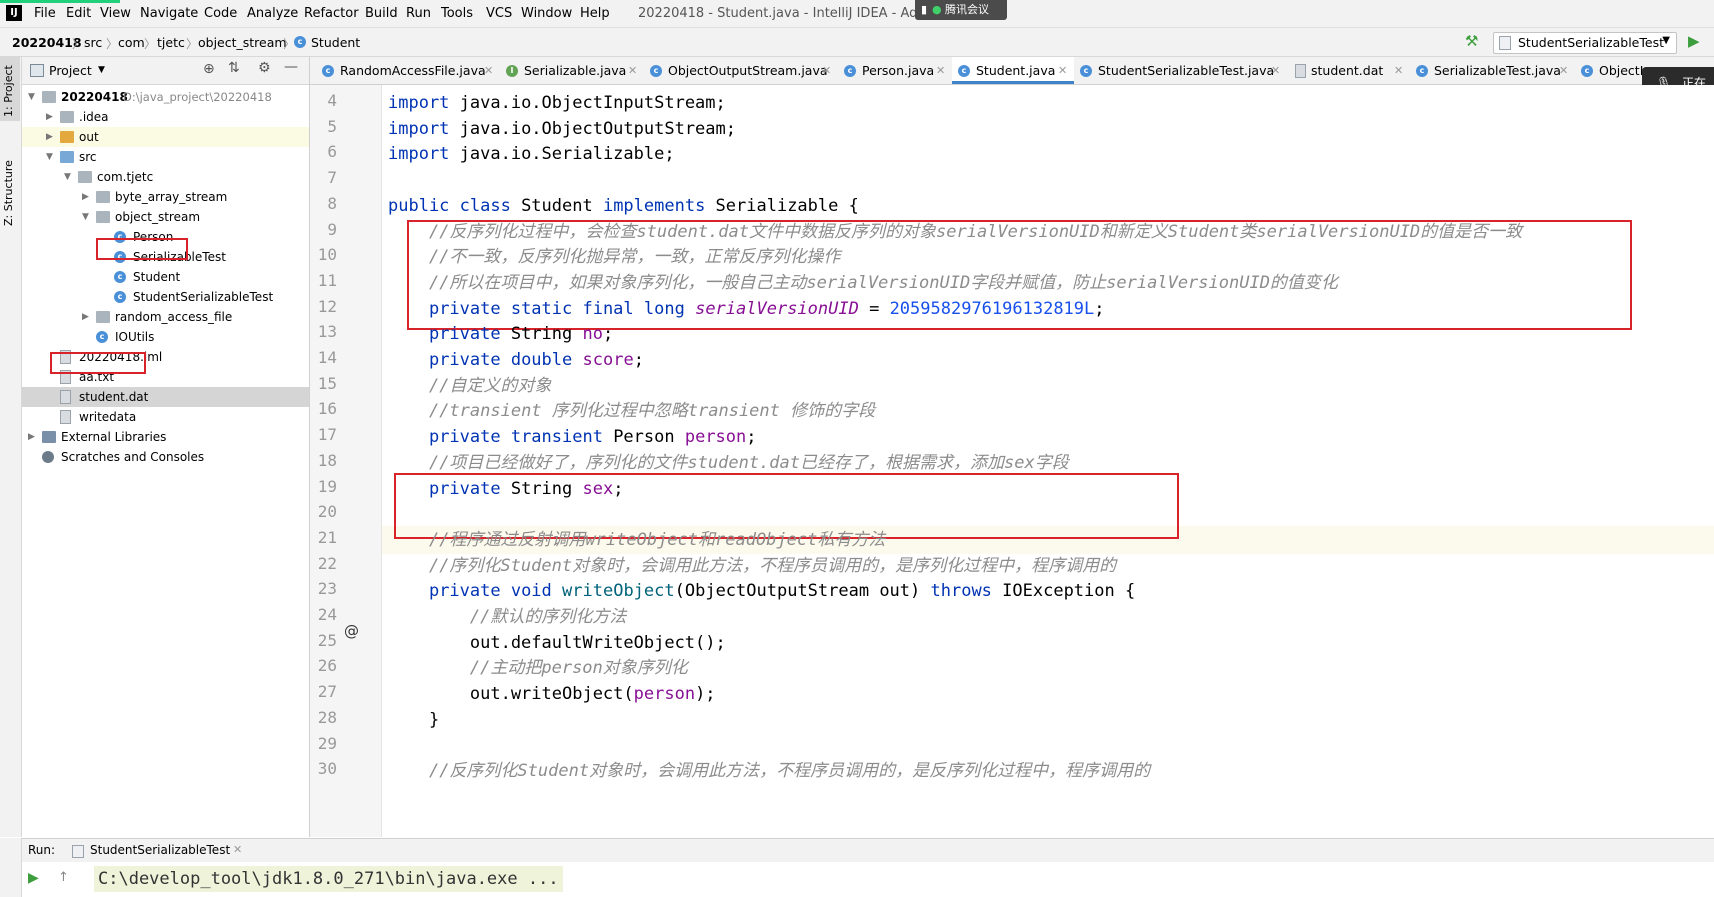 The image size is (1714, 897). What do you see at coordinates (272, 13) in the screenshot?
I see `menu-analyze: Analyze` at bounding box center [272, 13].